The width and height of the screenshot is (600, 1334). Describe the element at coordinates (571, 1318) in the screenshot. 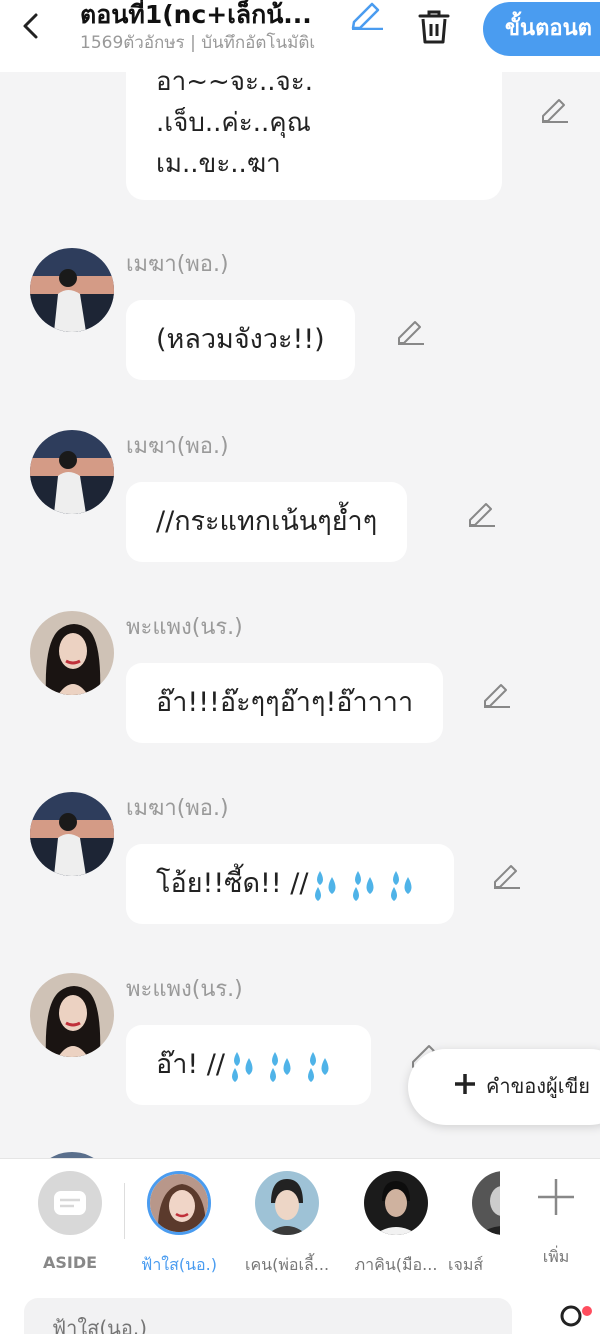

I see `character-icon` at that location.